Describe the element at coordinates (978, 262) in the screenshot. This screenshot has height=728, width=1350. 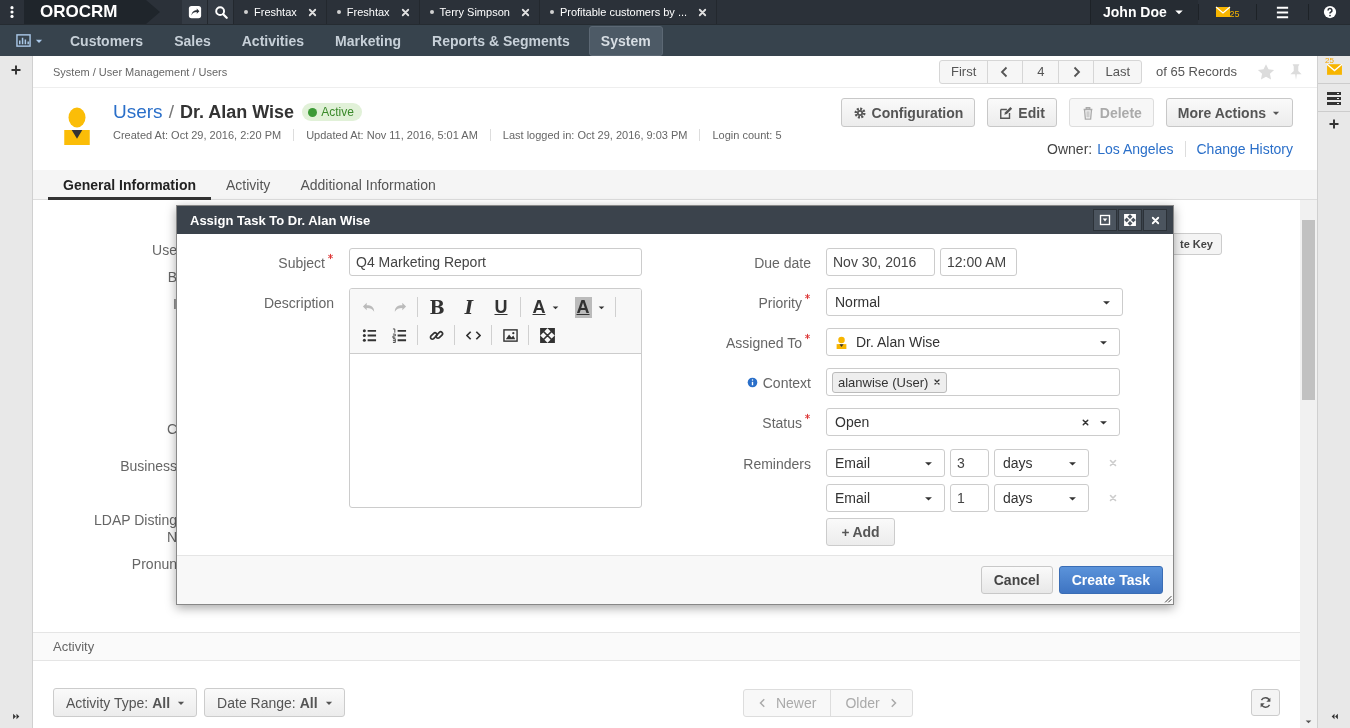
I see `time-field: 12:00 AM` at that location.